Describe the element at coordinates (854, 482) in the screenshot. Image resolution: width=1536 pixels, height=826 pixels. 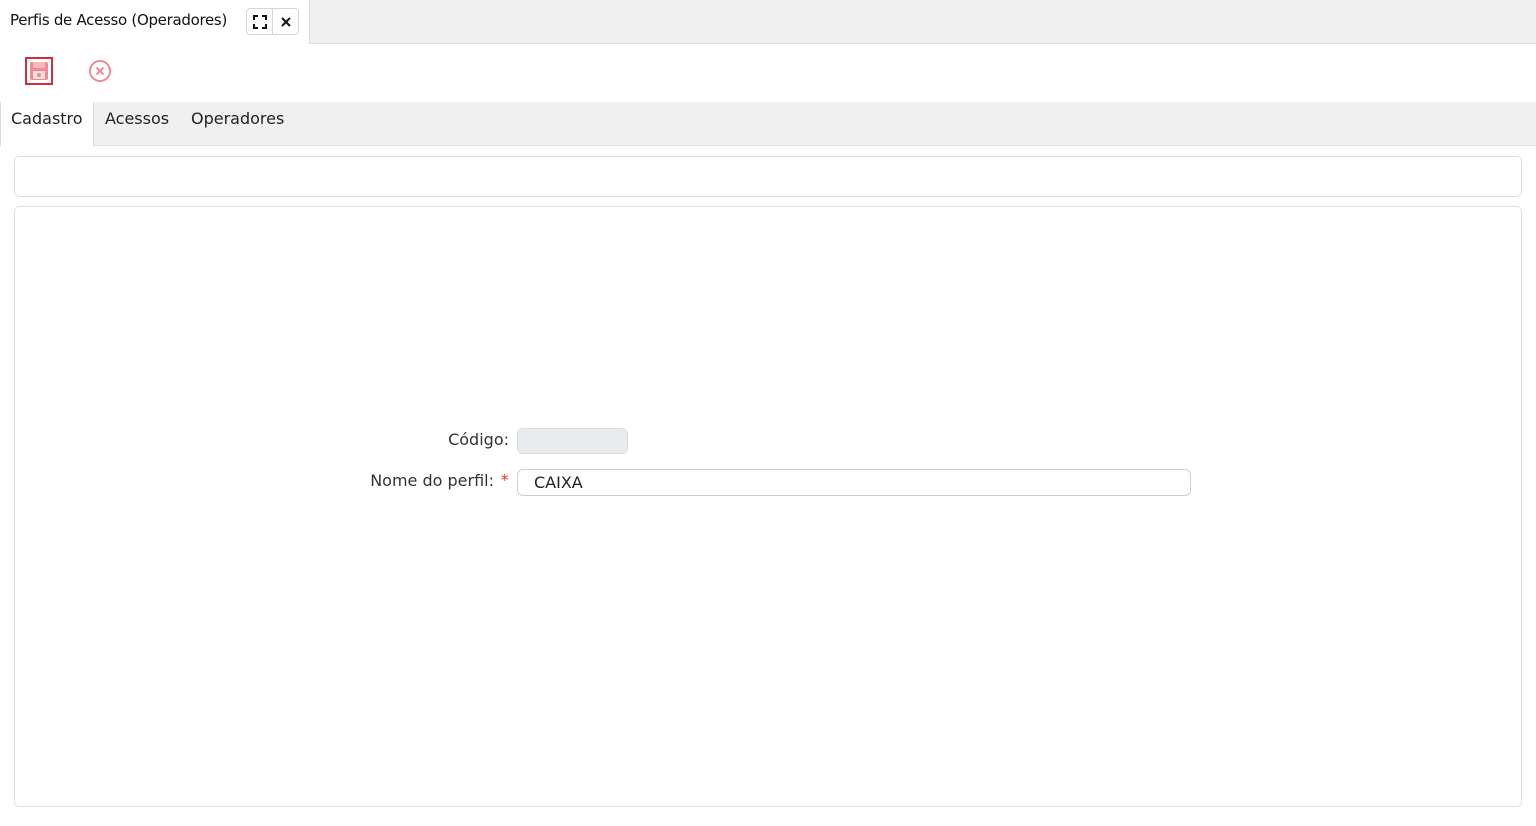
I see `nome-perfil-input` at that location.